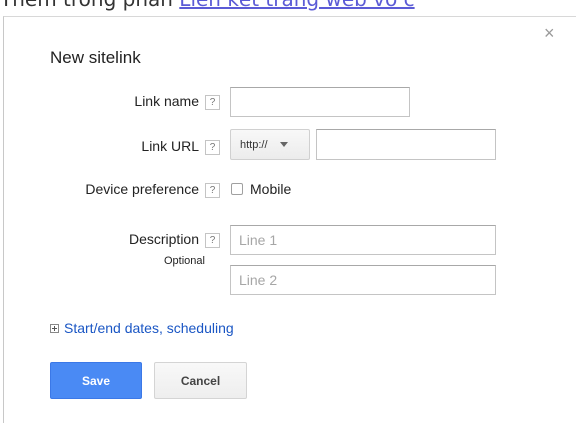 The height and width of the screenshot is (423, 576). I want to click on mobile-checkbox, so click(237, 189).